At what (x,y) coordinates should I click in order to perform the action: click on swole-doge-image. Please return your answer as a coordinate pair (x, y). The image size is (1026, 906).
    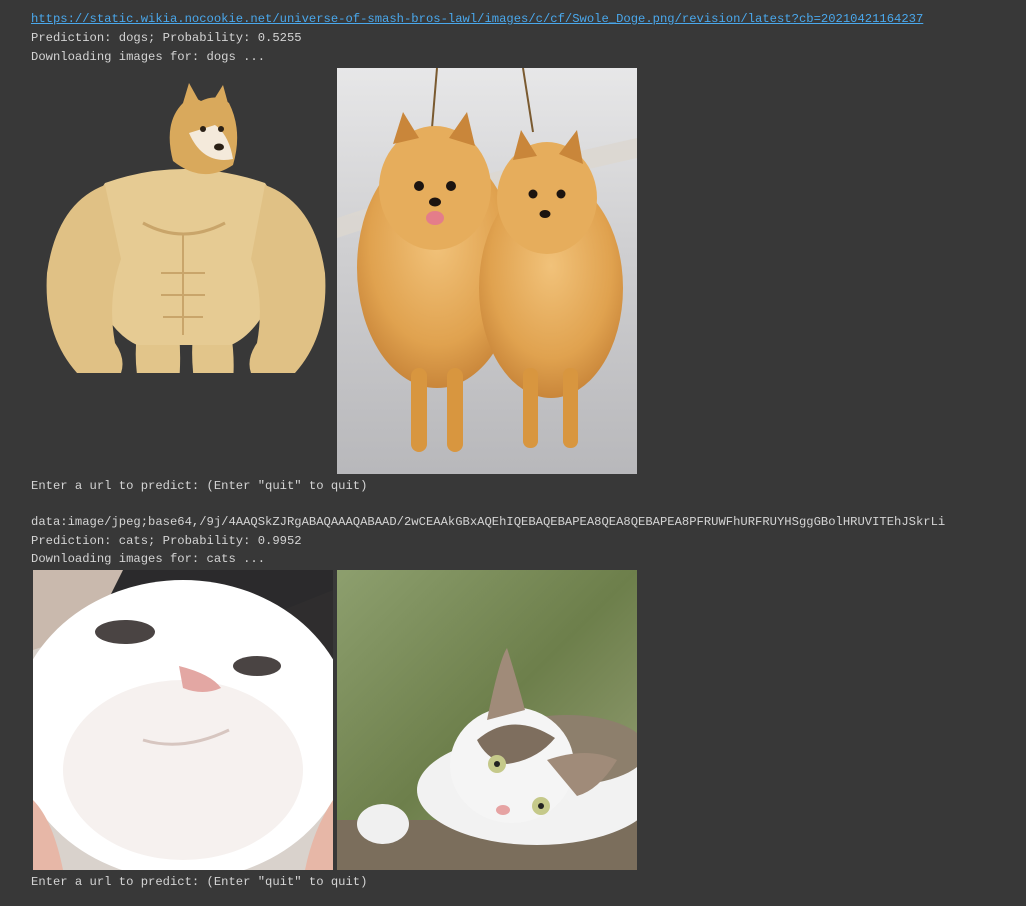
    Looking at the image, I should click on (183, 223).